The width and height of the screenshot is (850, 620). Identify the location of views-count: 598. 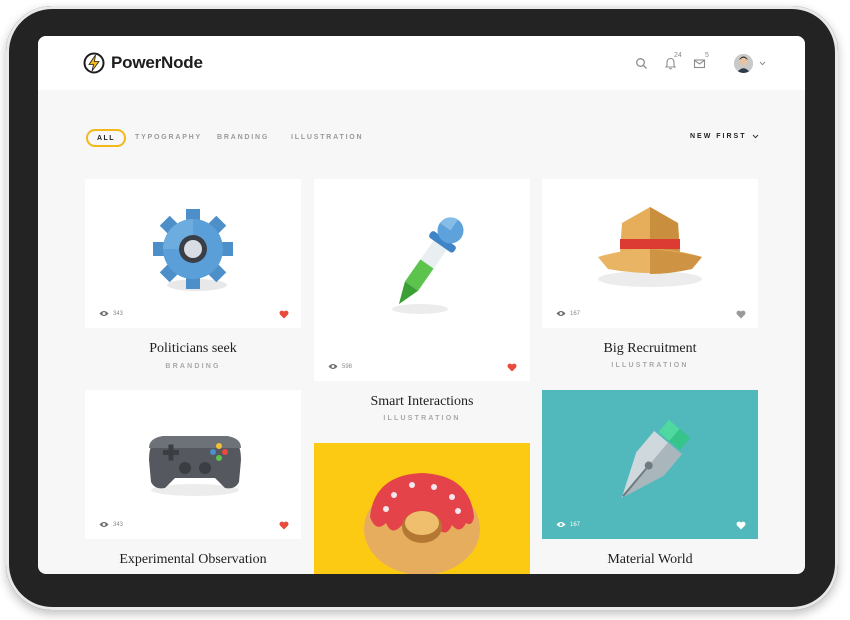
(340, 366).